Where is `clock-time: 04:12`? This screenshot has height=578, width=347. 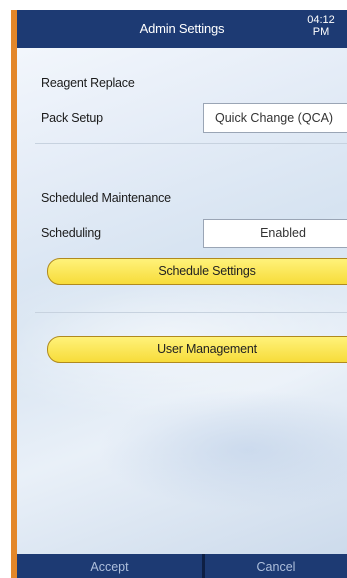 clock-time: 04:12 is located at coordinates (321, 20).